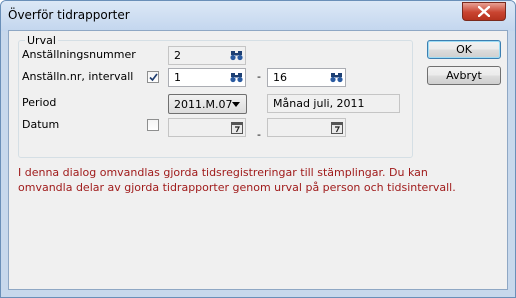  I want to click on date-label: Datum, so click(41, 124).